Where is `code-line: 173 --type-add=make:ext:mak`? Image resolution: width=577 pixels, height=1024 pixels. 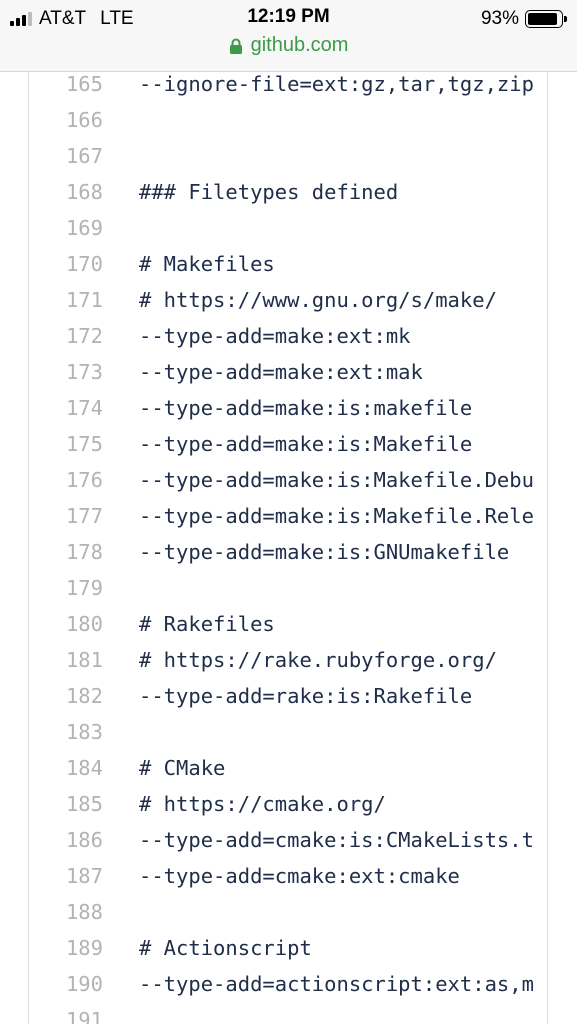 code-line: 173 --type-add=make:ext:mak is located at coordinates (288, 372).